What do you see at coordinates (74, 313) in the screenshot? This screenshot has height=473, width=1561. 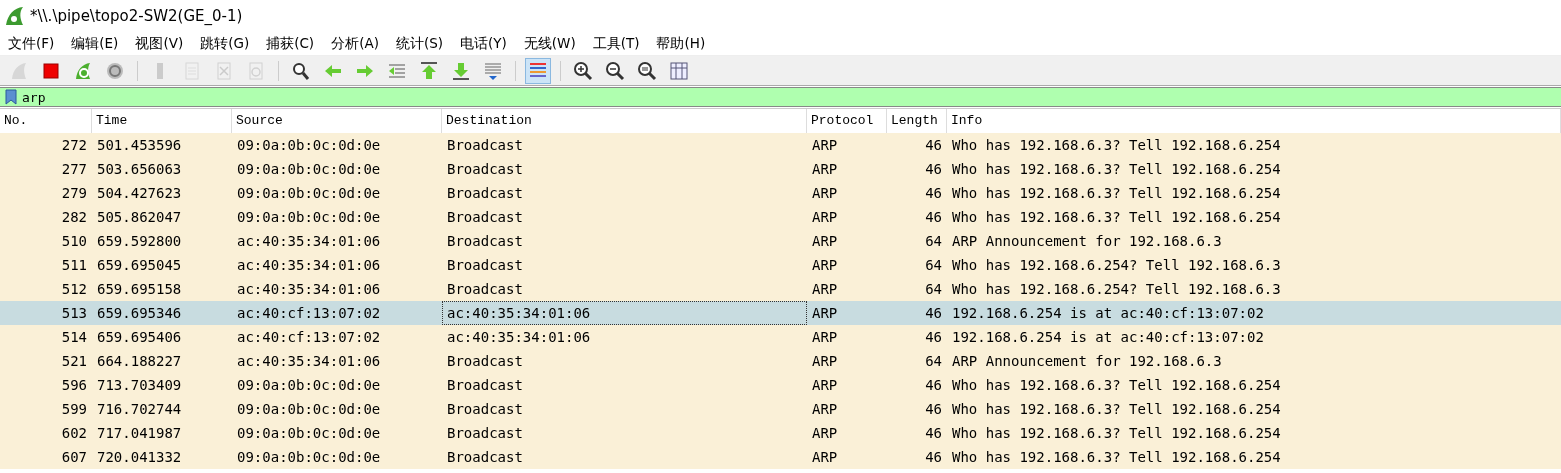 I see `table-cell-text: 513` at bounding box center [74, 313].